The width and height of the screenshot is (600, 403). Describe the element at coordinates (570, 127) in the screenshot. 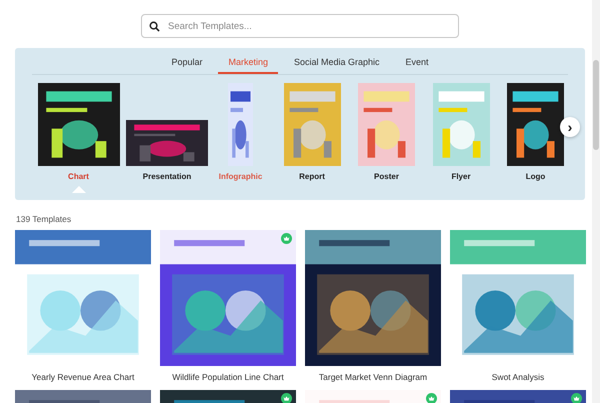

I see `next-button: ›` at that location.